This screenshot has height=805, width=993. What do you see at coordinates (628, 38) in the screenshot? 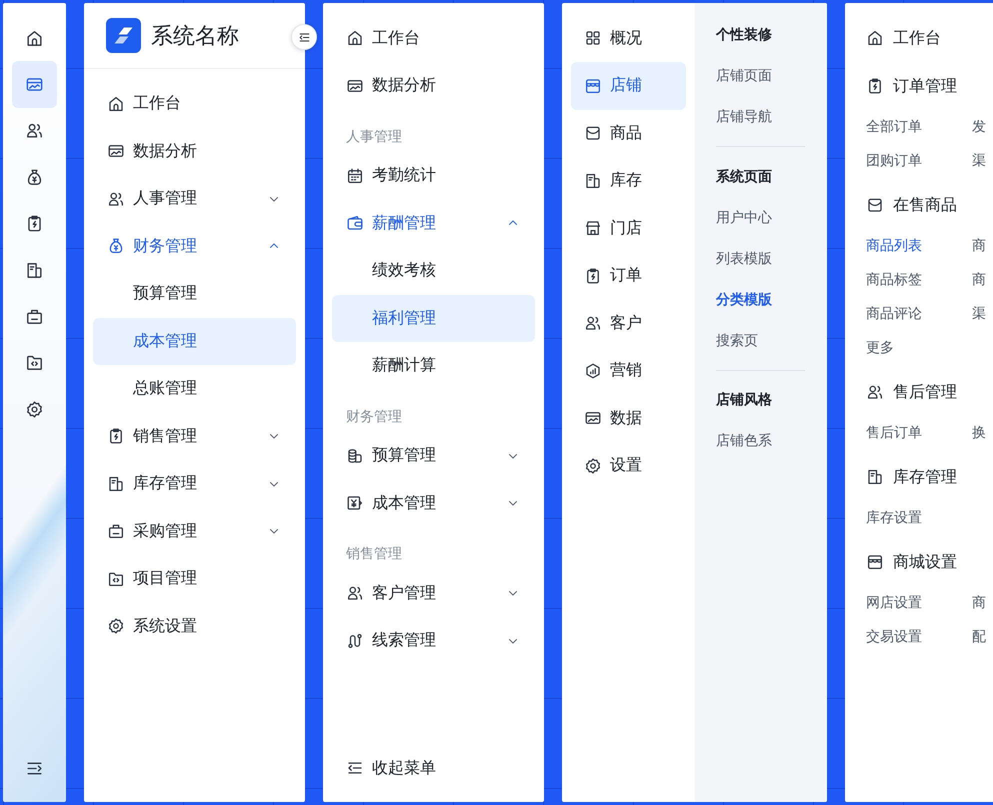
I see `nav-item: 概况` at bounding box center [628, 38].